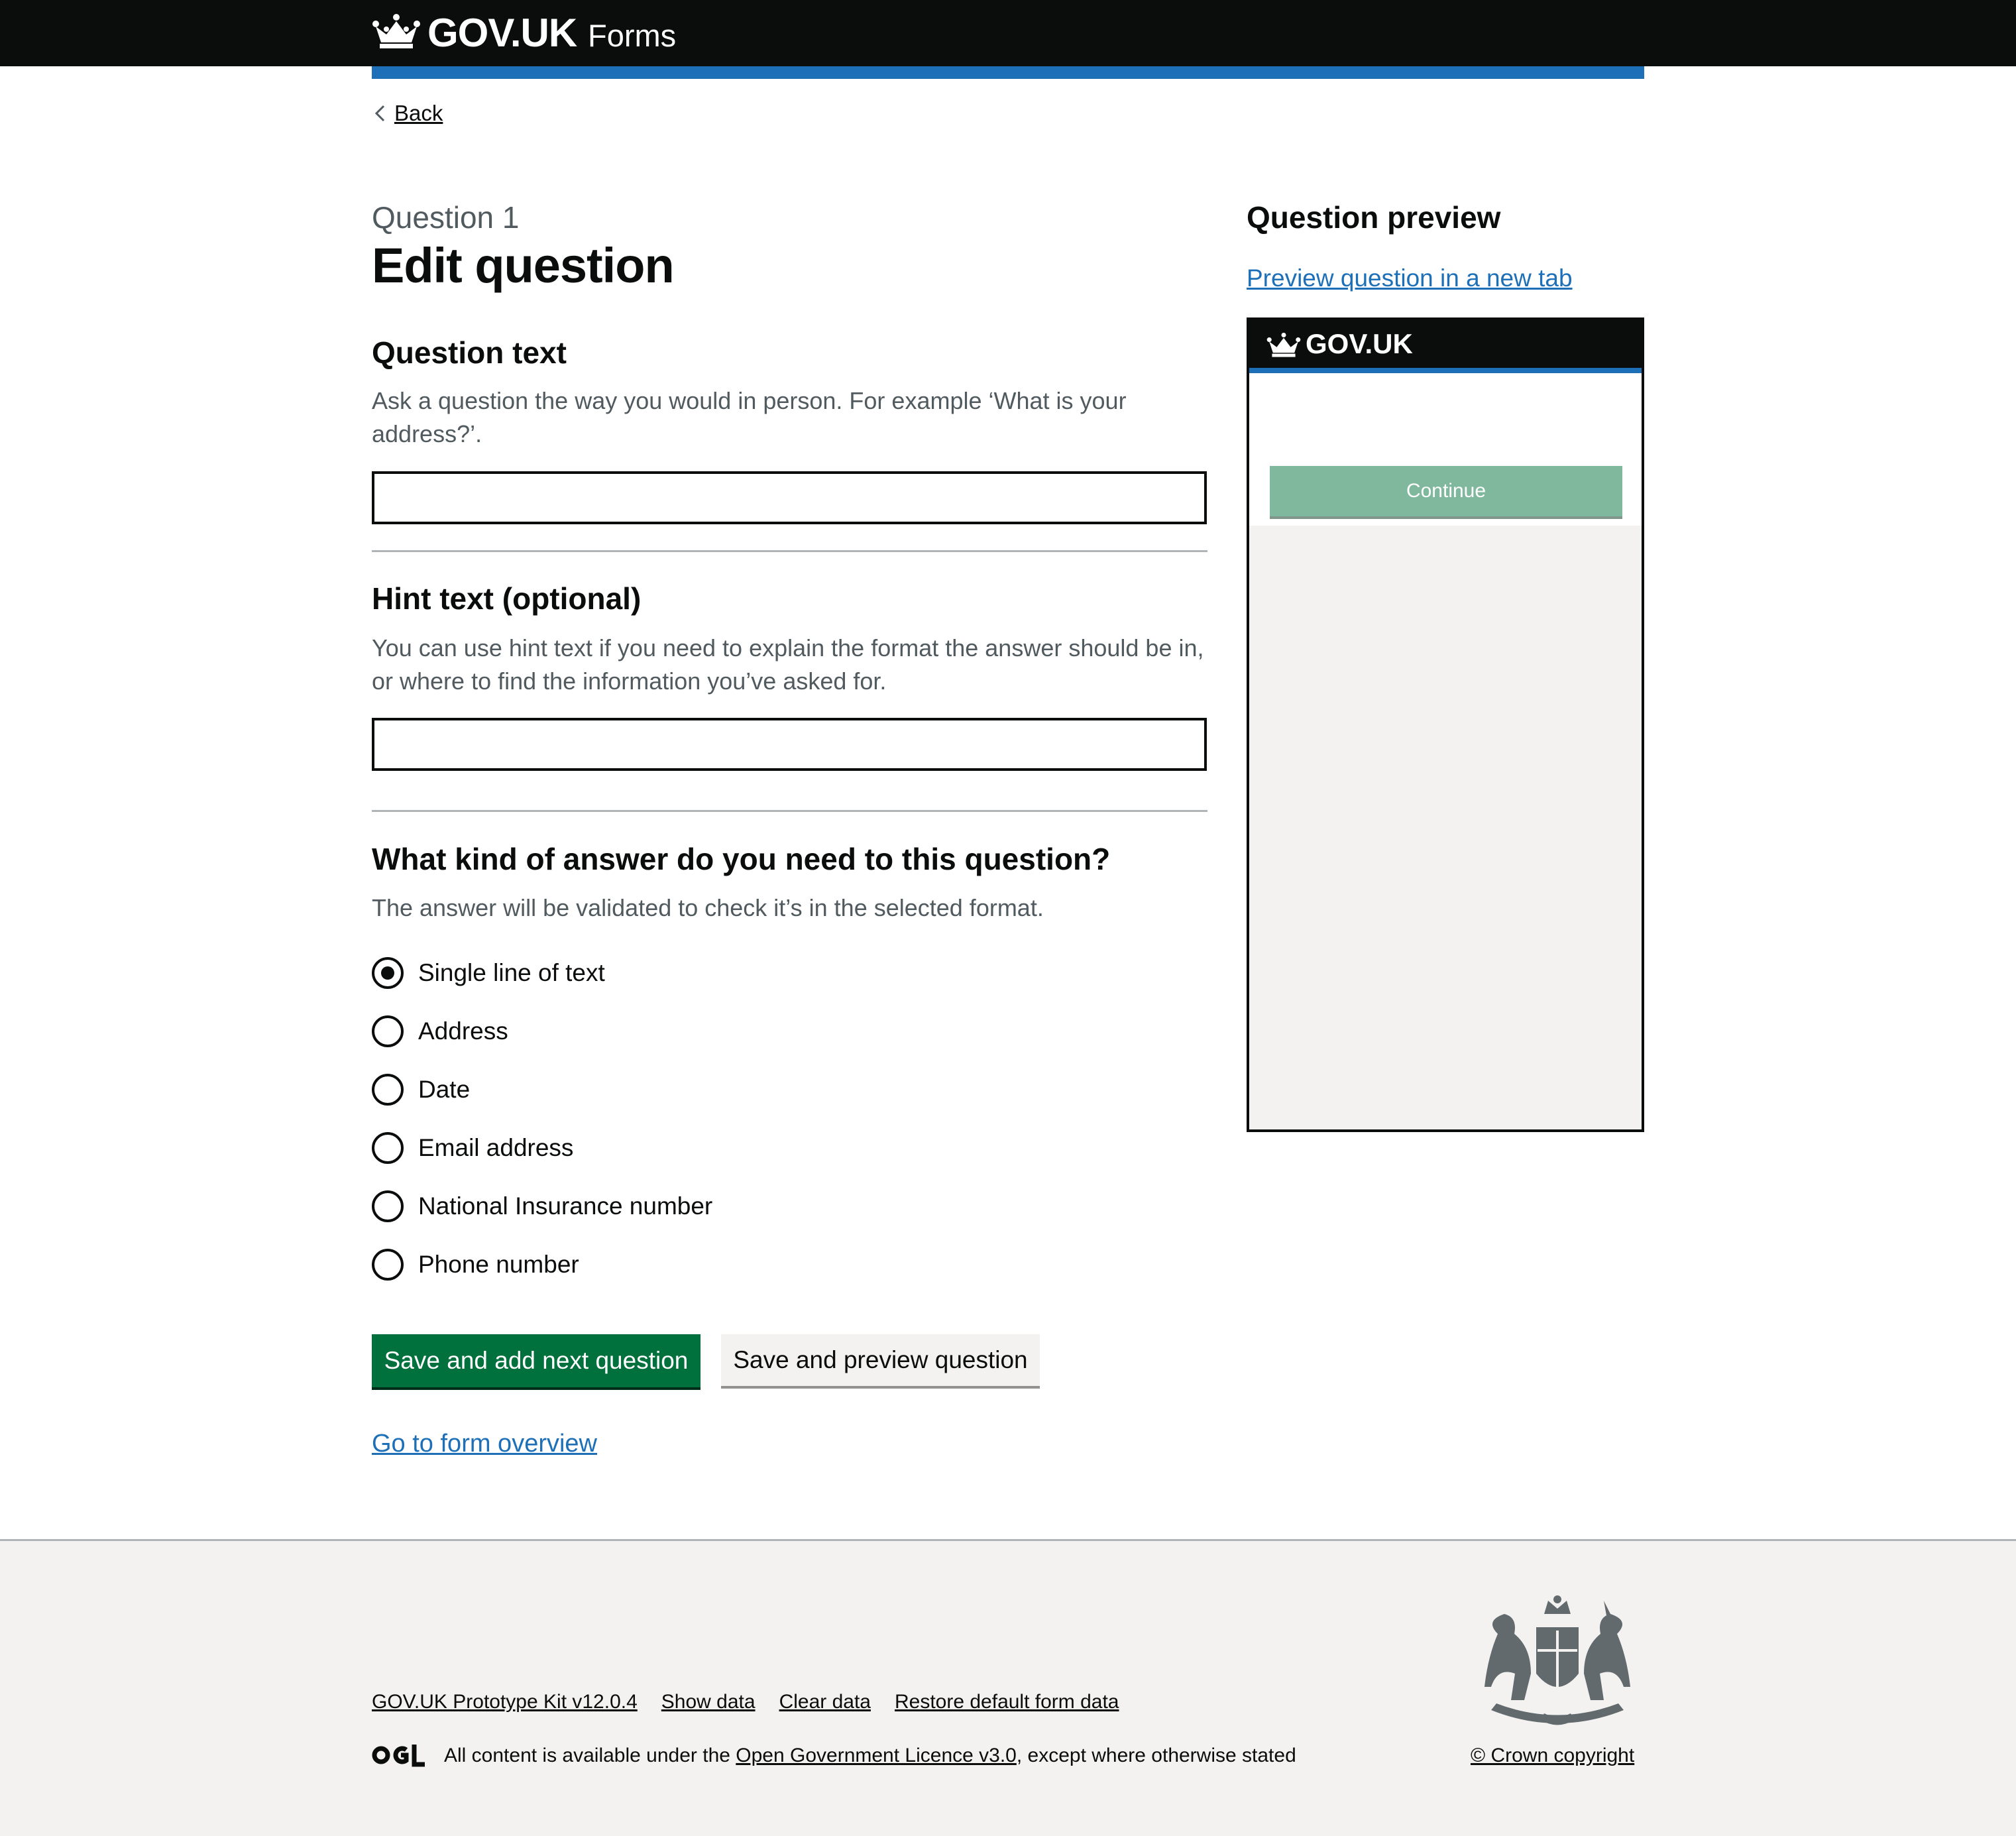 The height and width of the screenshot is (1836, 2016). I want to click on royal-coat-of-arms-icon, so click(1557, 1660).